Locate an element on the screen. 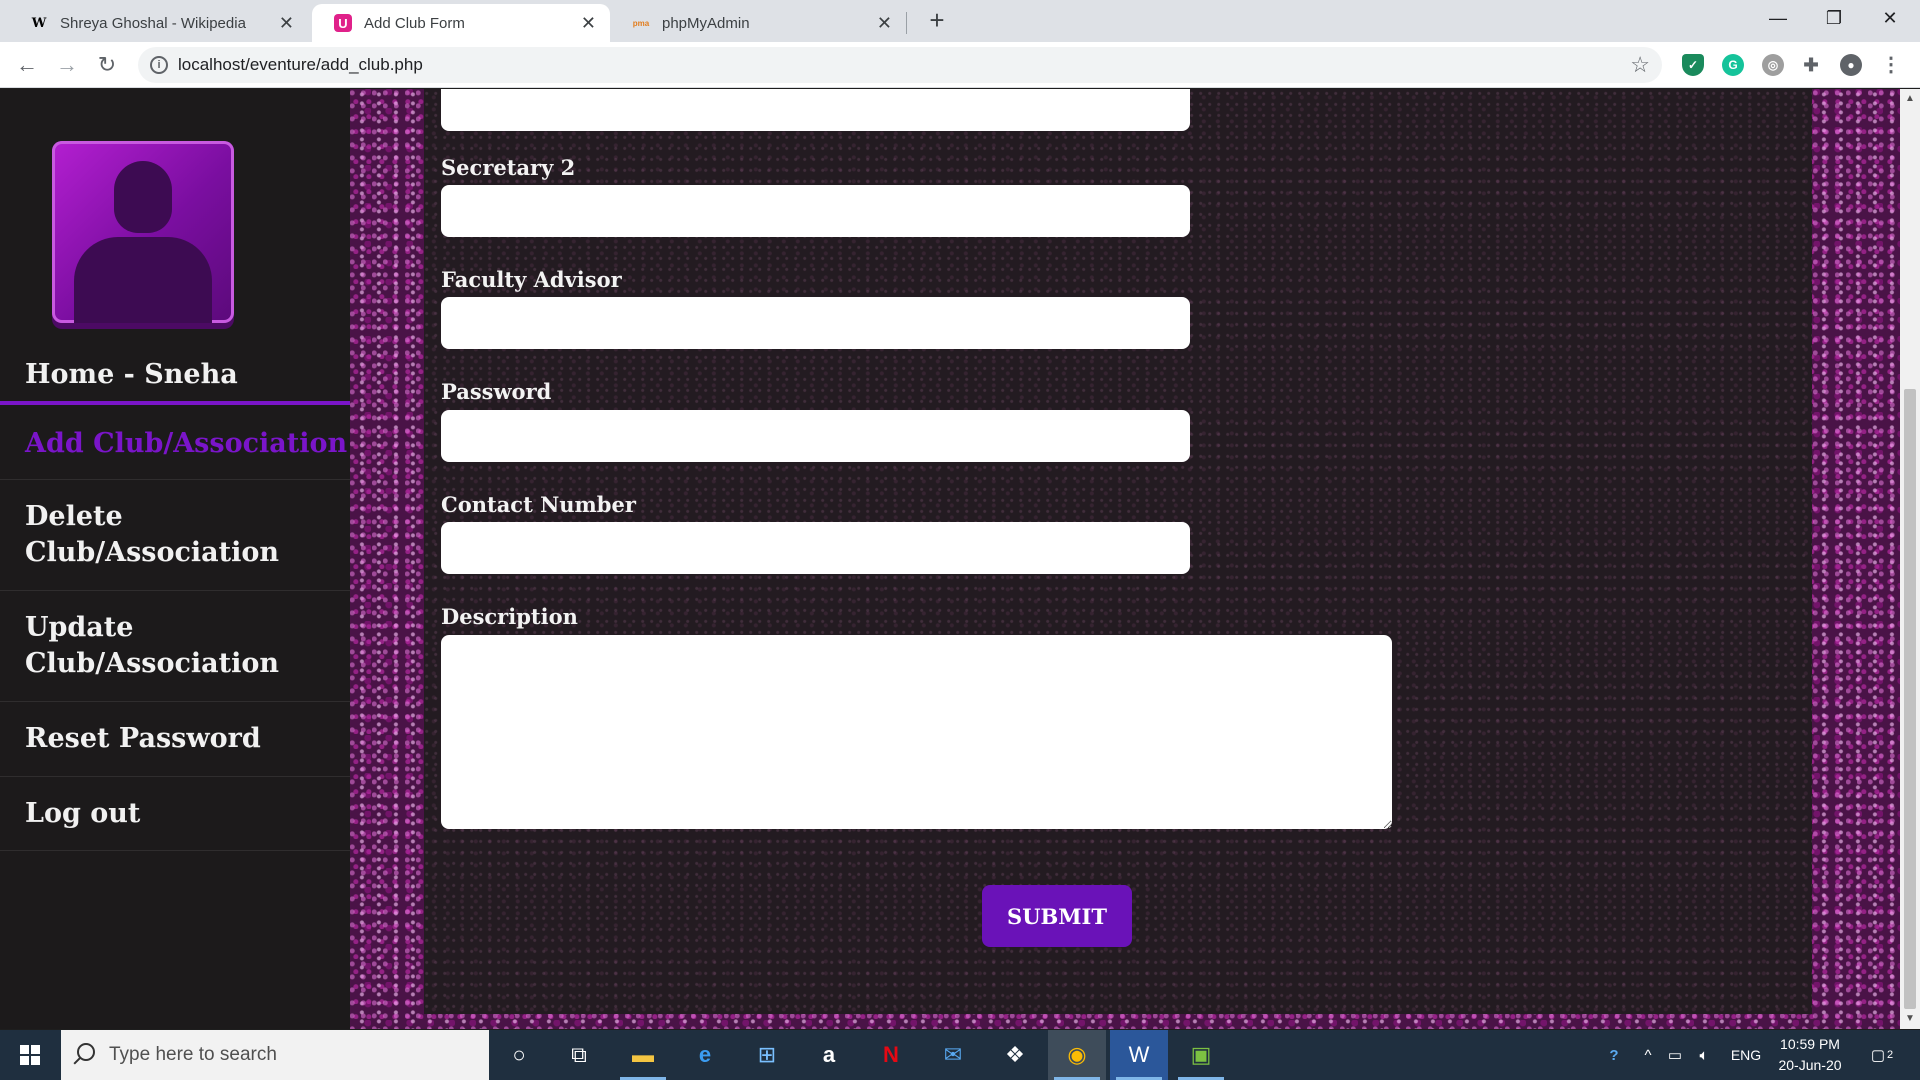  submit-button: SUBMIT is located at coordinates (1057, 916).